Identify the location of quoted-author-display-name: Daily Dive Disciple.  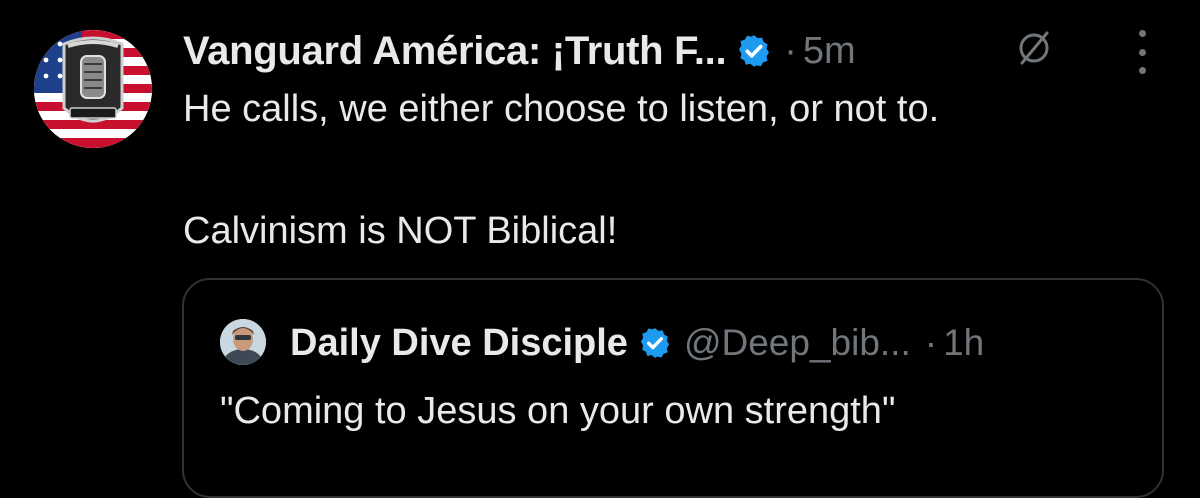
(459, 343).